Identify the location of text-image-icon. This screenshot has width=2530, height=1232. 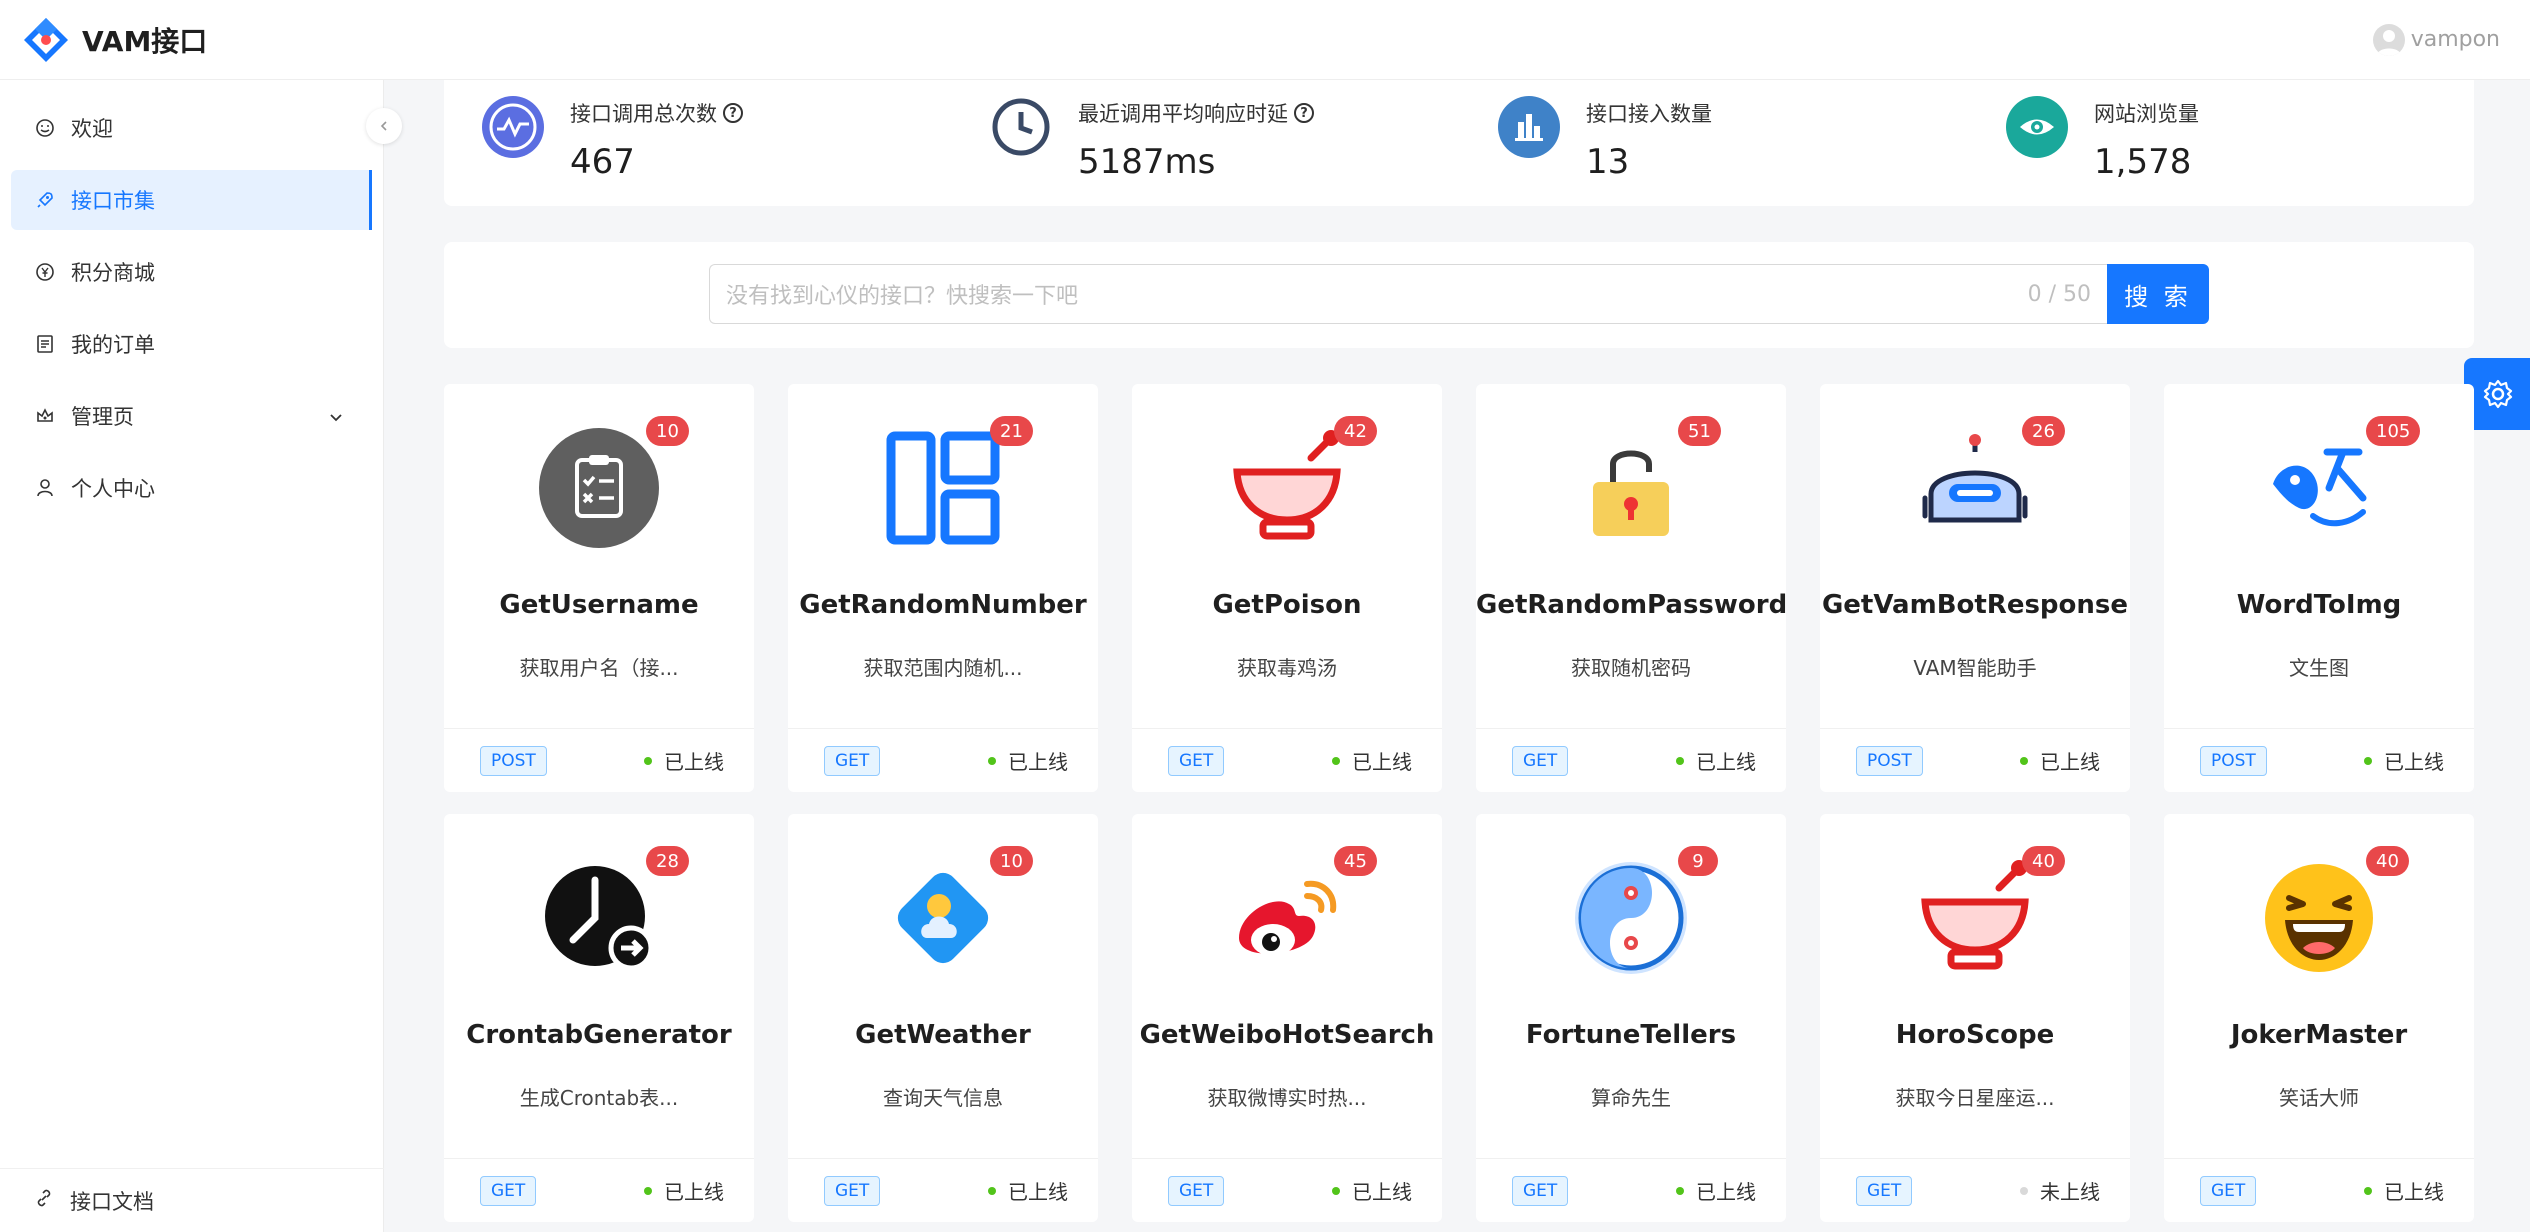
(2319, 488).